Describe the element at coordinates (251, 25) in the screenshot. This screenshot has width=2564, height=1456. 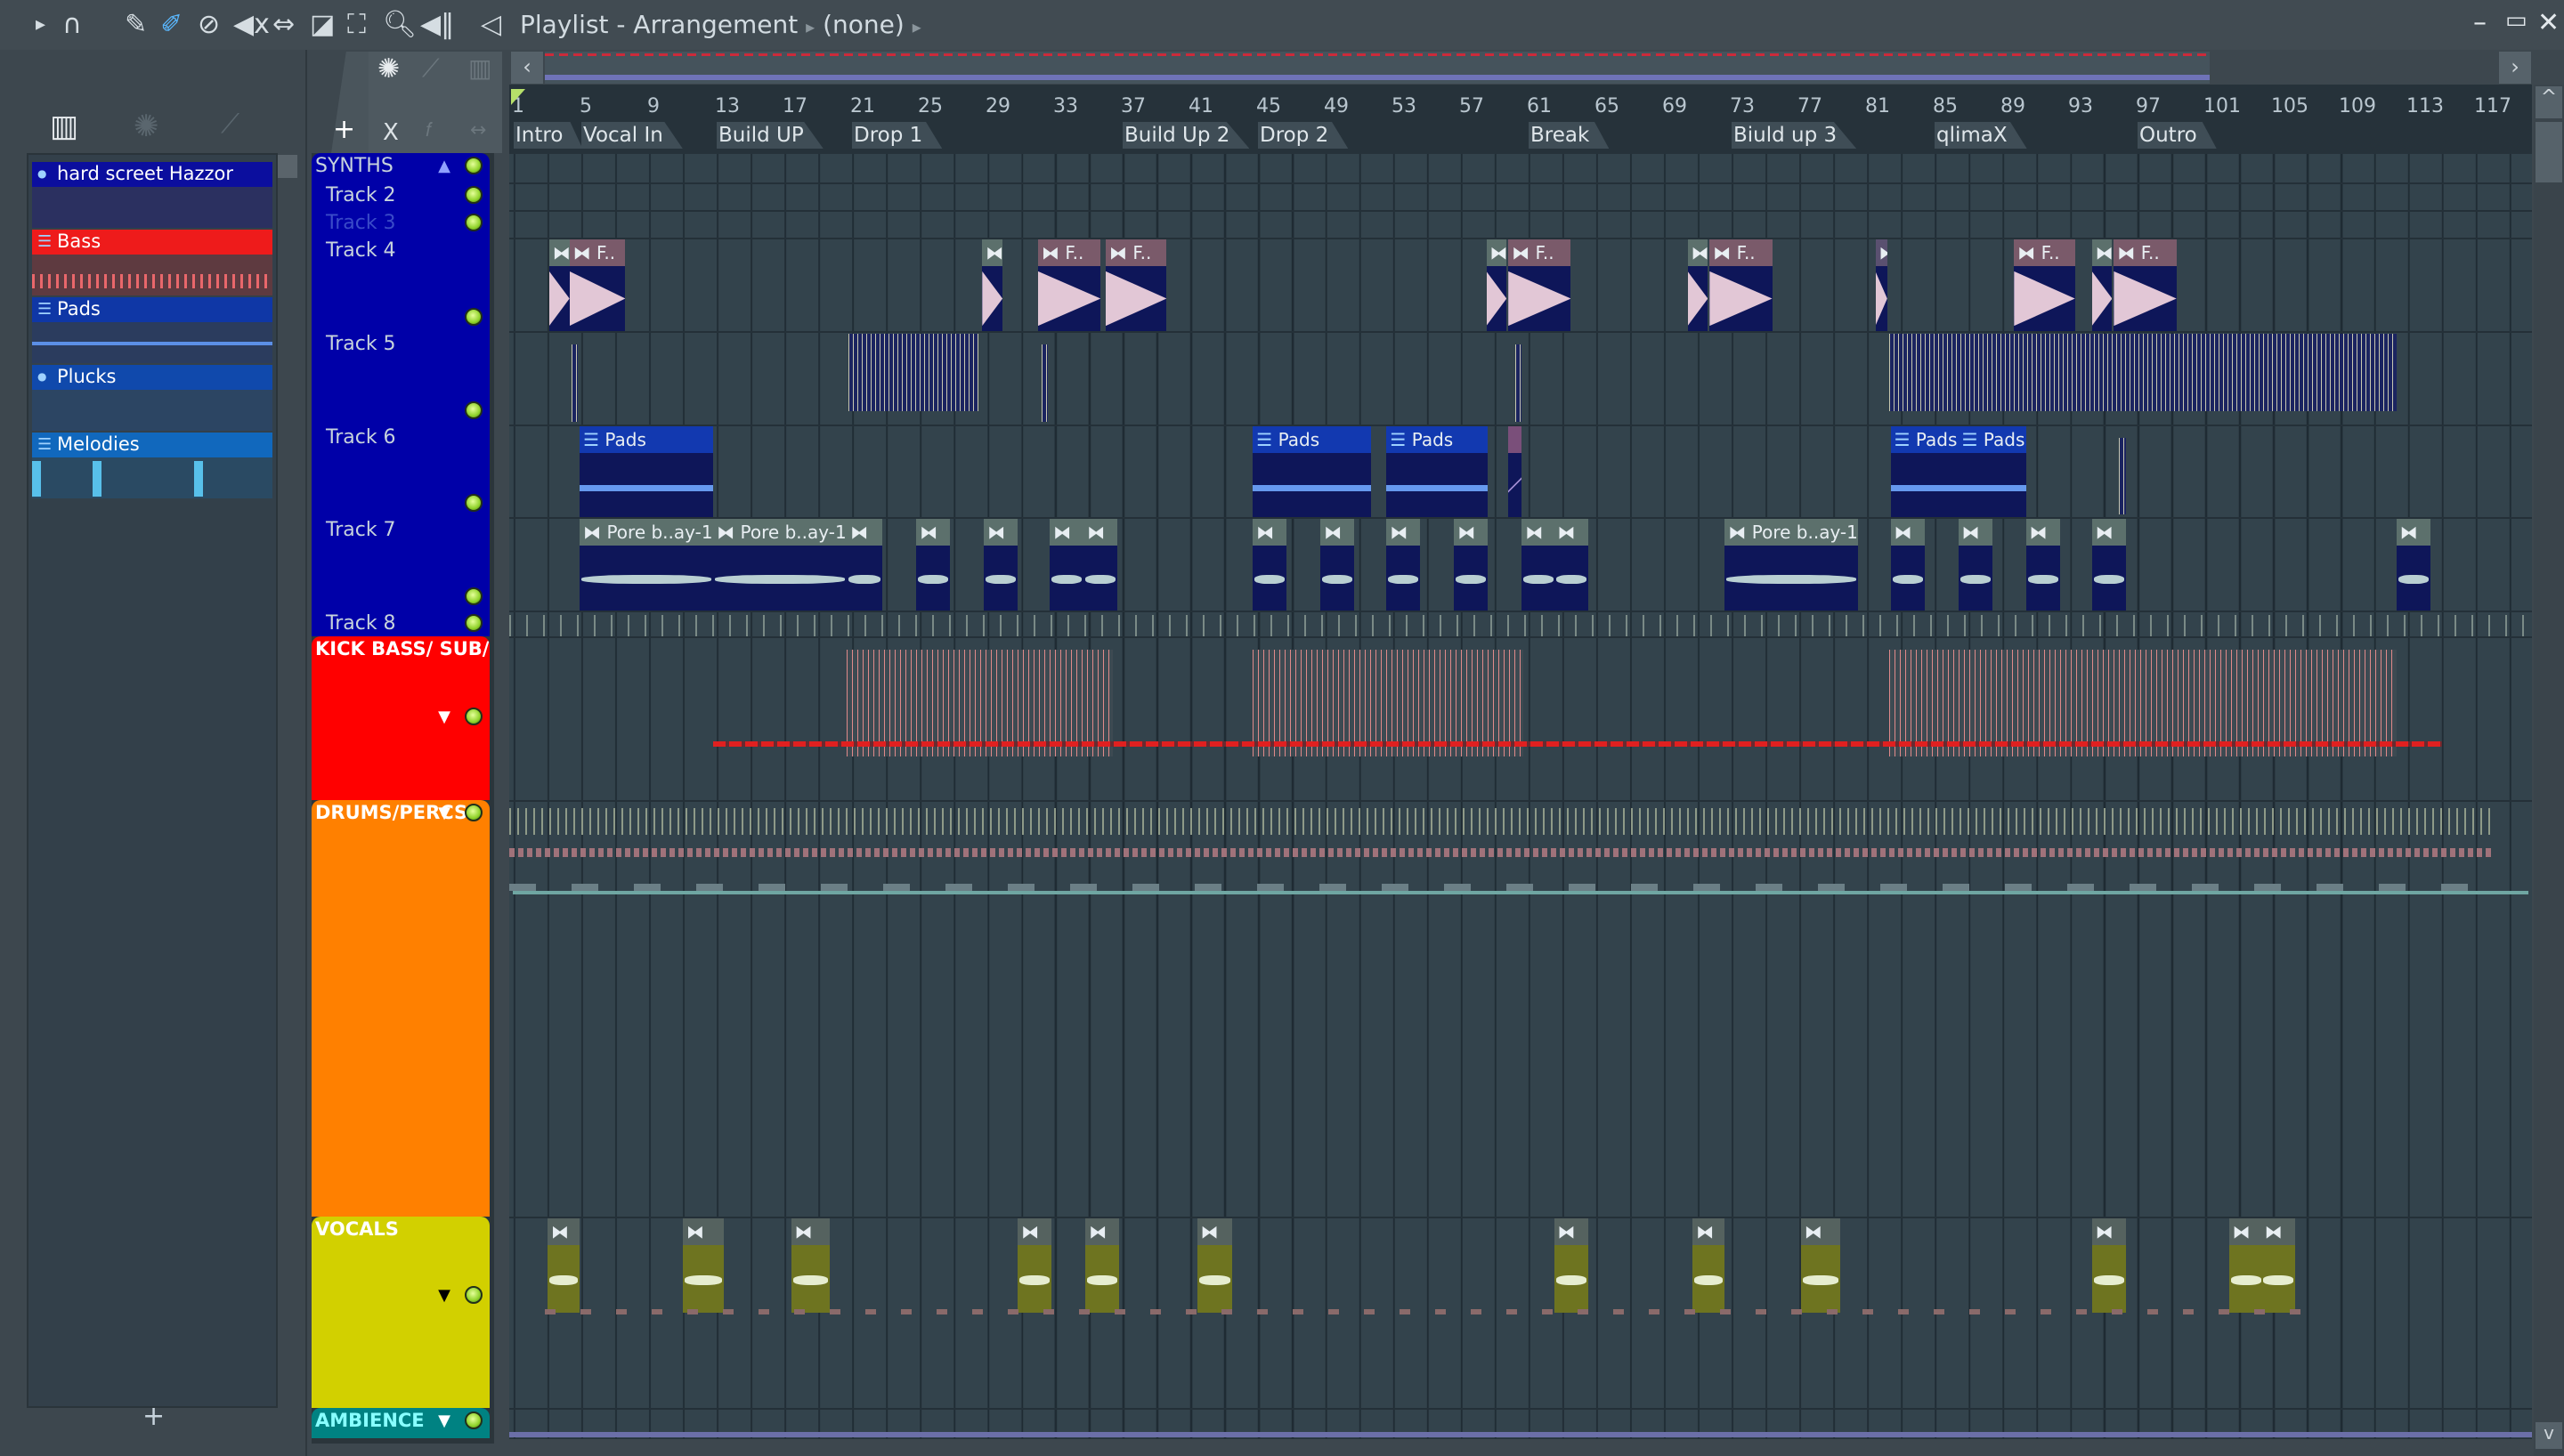
I see `mute-icon: ◀x` at that location.